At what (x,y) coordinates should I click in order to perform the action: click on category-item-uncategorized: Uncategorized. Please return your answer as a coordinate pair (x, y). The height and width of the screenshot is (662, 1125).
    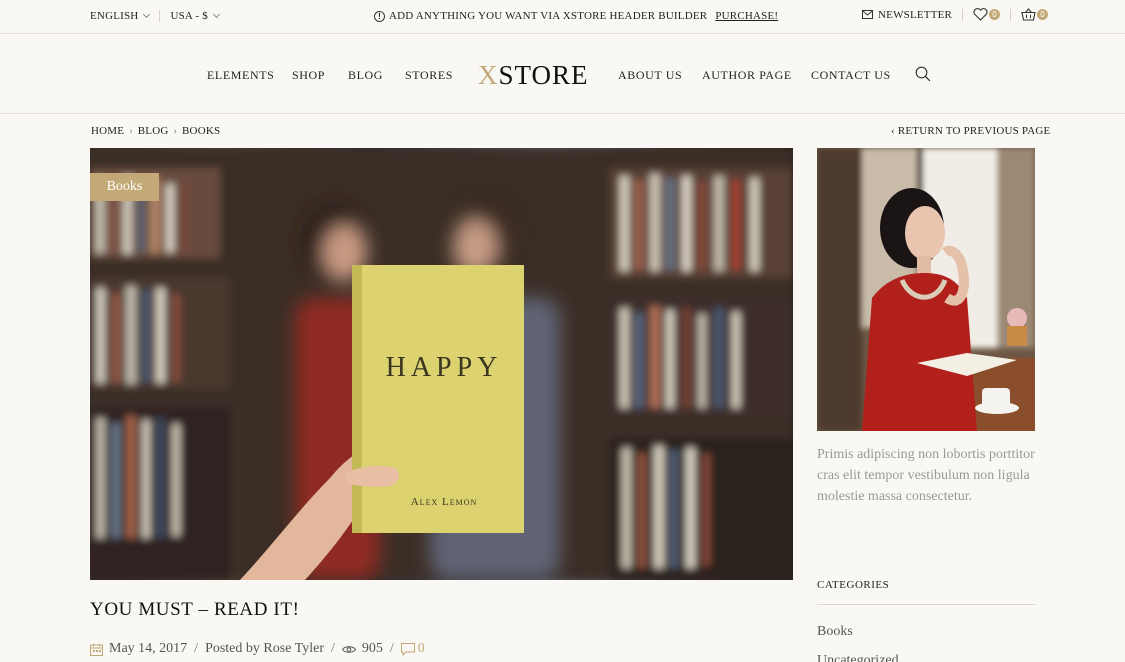
    Looking at the image, I should click on (858, 657).